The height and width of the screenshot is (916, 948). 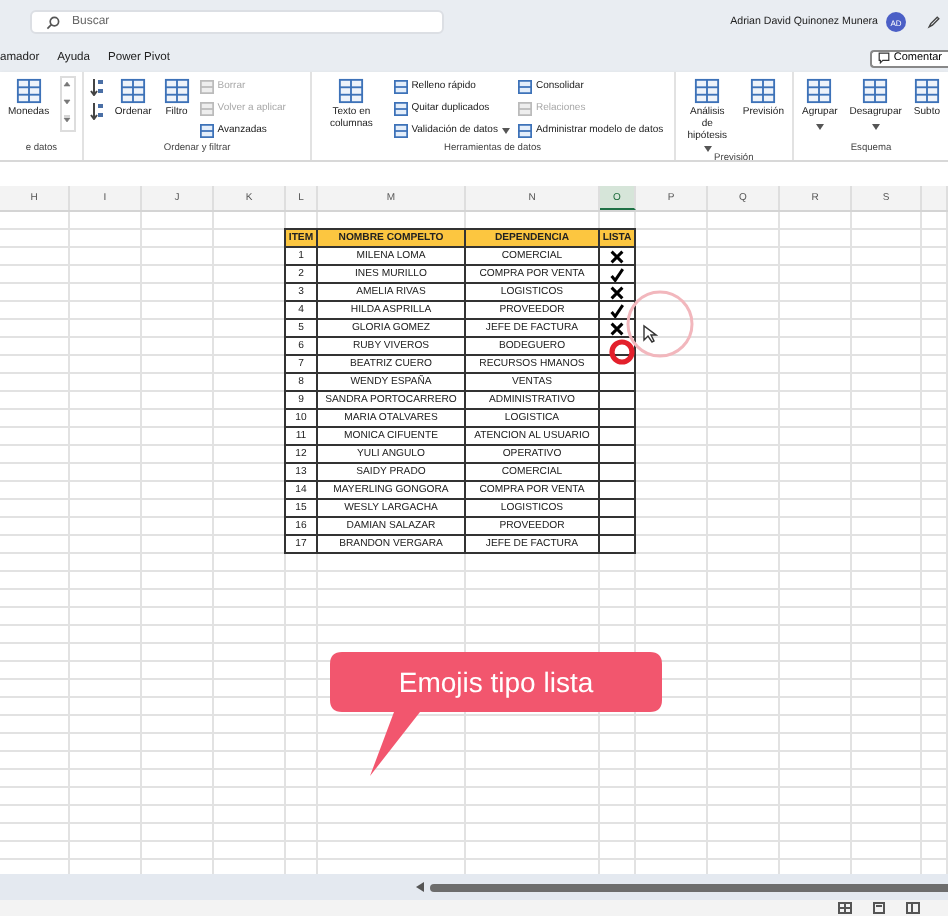 I want to click on normal-view-icon, so click(x=845, y=908).